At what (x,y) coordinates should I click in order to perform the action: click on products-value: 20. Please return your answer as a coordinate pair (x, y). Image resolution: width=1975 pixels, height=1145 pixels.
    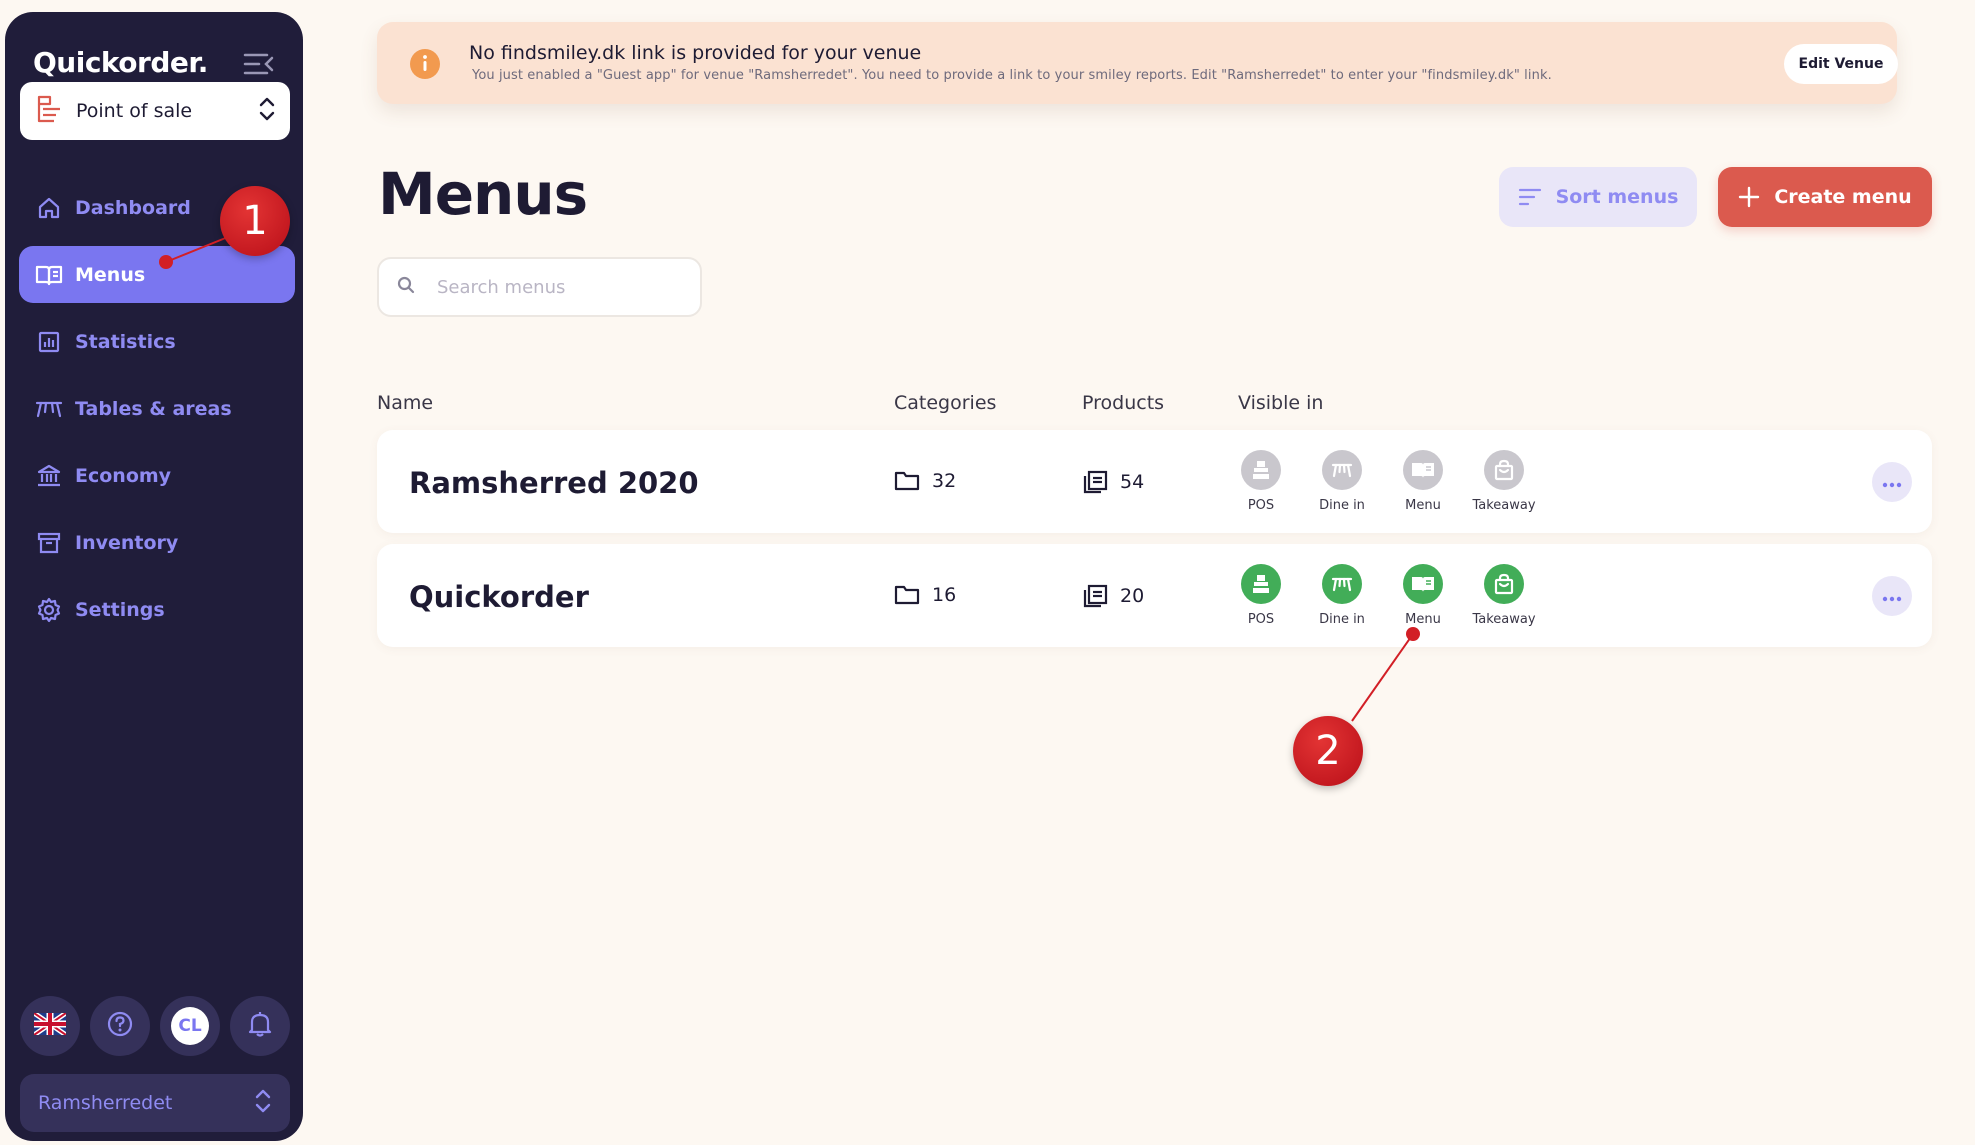
    Looking at the image, I should click on (1132, 596).